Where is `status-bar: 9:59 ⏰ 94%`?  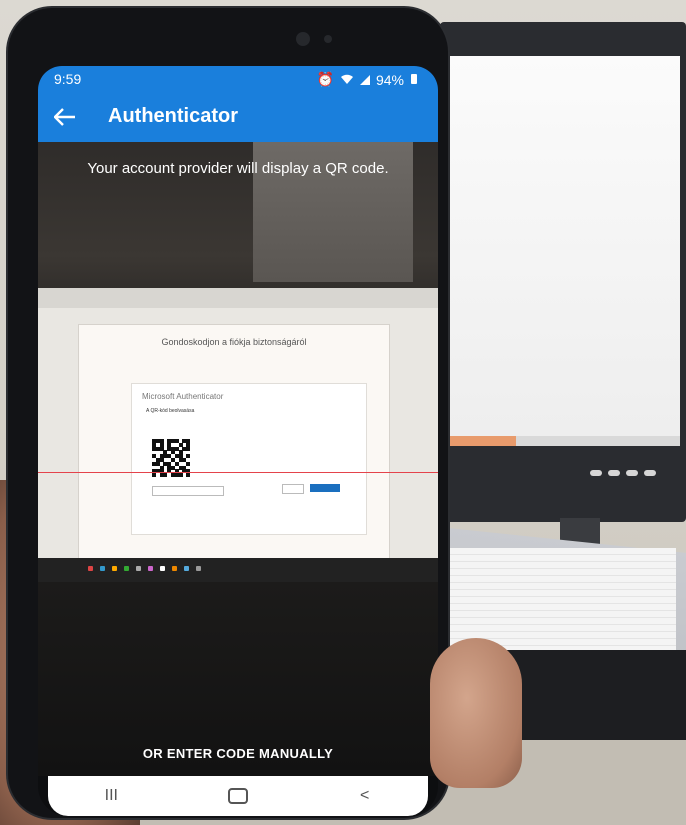
status-bar: 9:59 ⏰ 94% is located at coordinates (238, 79).